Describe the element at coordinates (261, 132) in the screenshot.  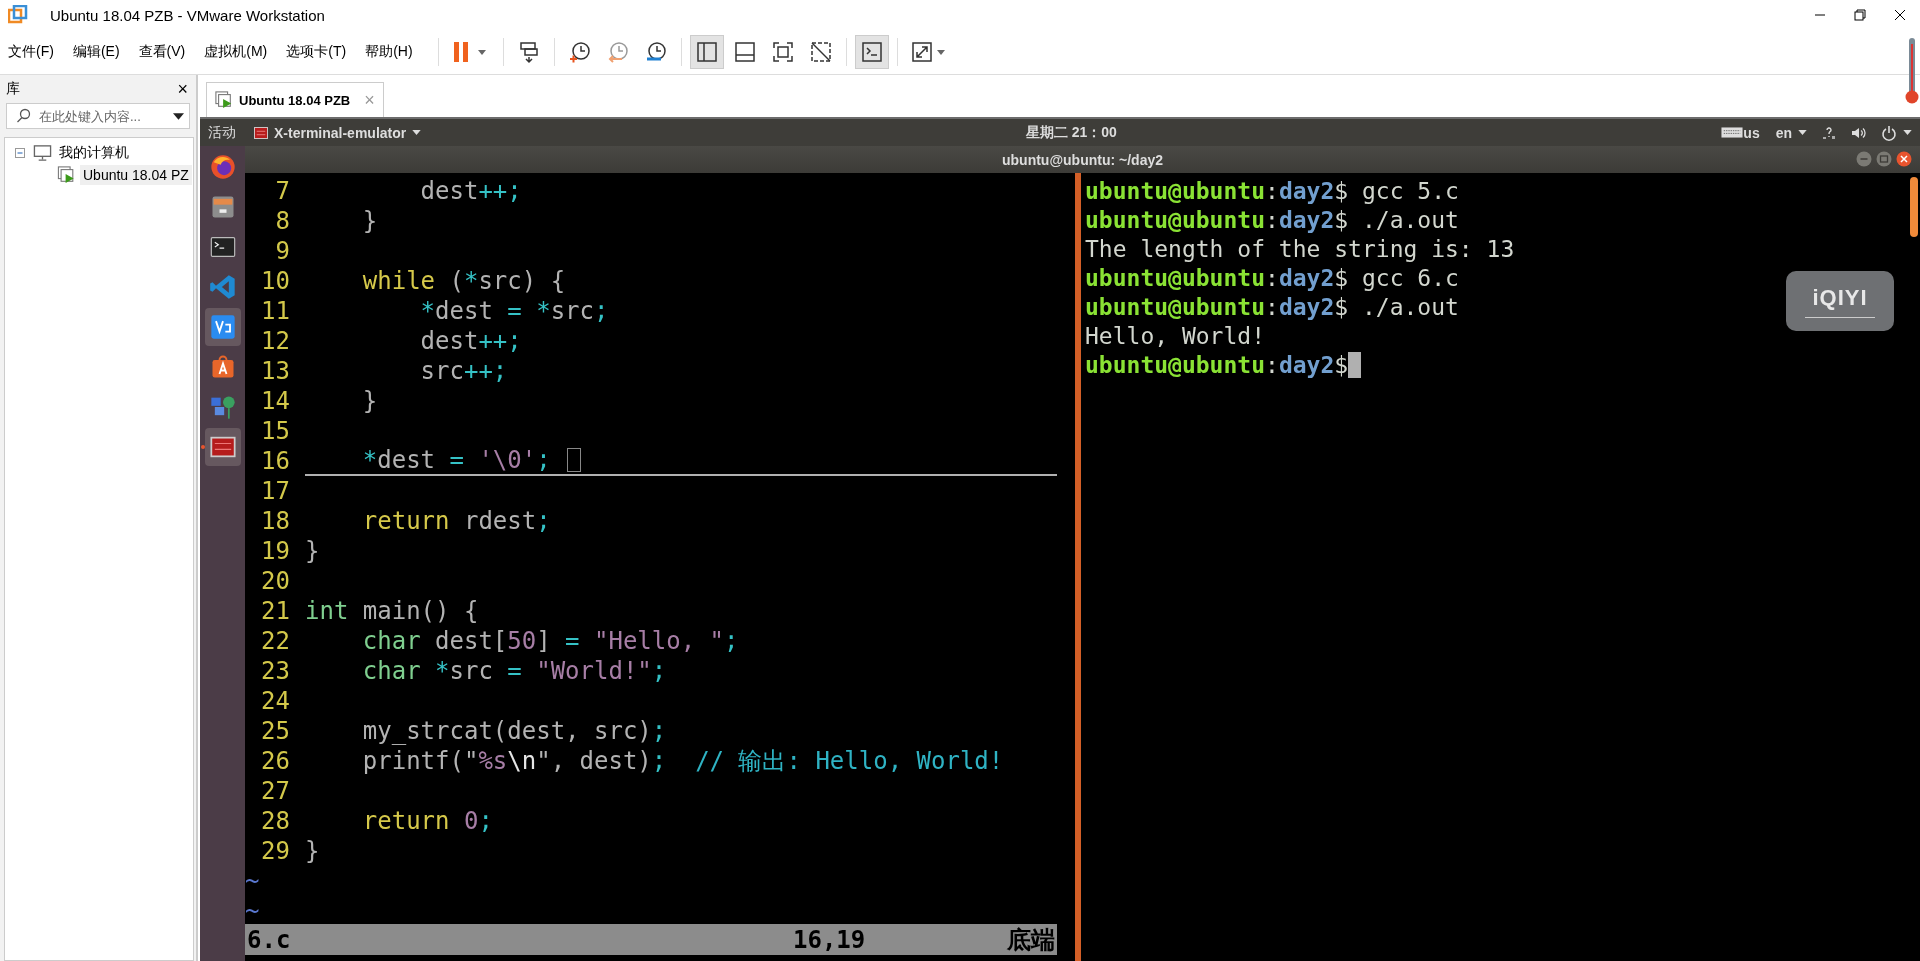
I see `terminal-app-icon` at that location.